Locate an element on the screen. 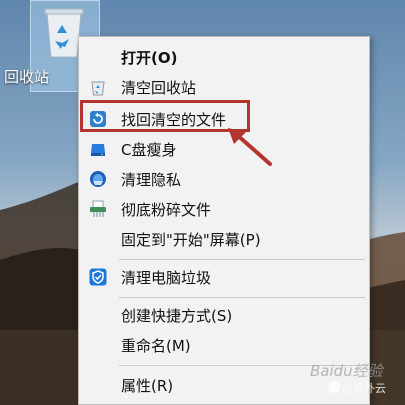 Image resolution: width=405 pixels, height=405 pixels. file-shredder-icon is located at coordinates (98, 208).